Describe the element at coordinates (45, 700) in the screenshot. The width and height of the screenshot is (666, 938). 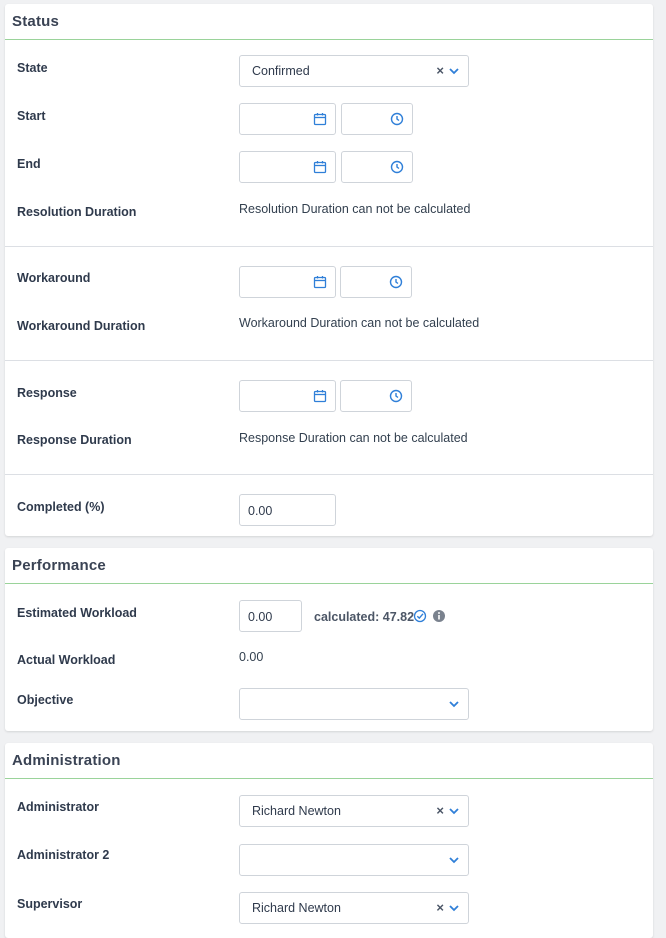
I see `objective-label: Objective` at that location.